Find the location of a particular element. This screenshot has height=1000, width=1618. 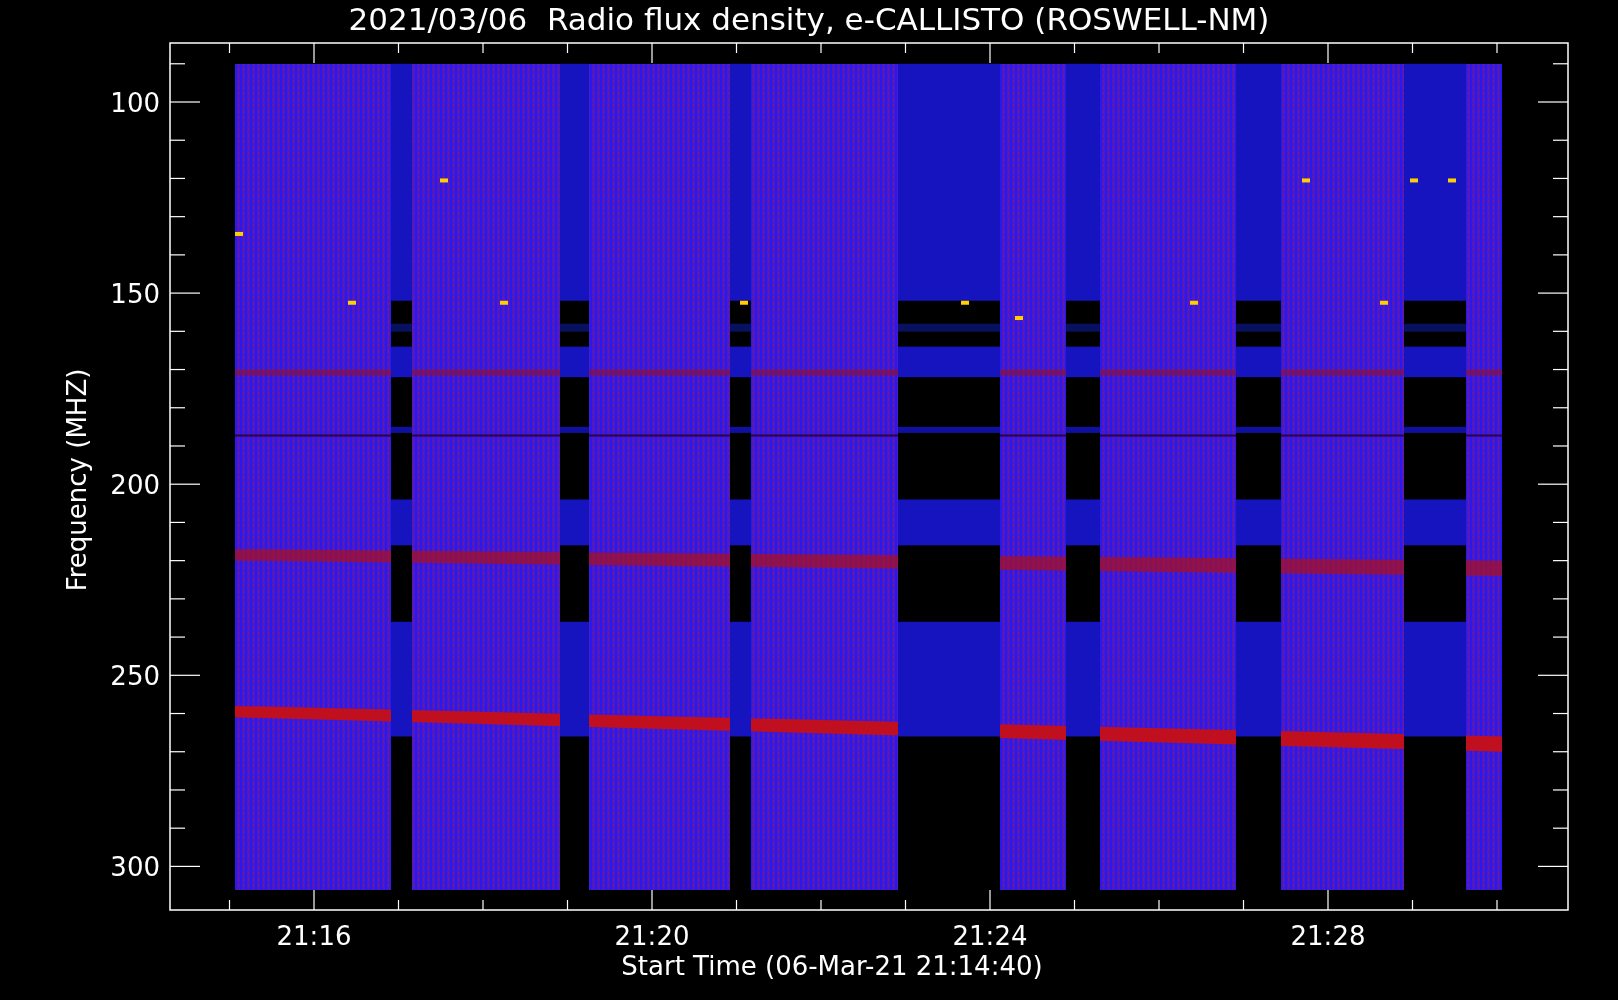

tick-label: 150 is located at coordinates (135, 294).